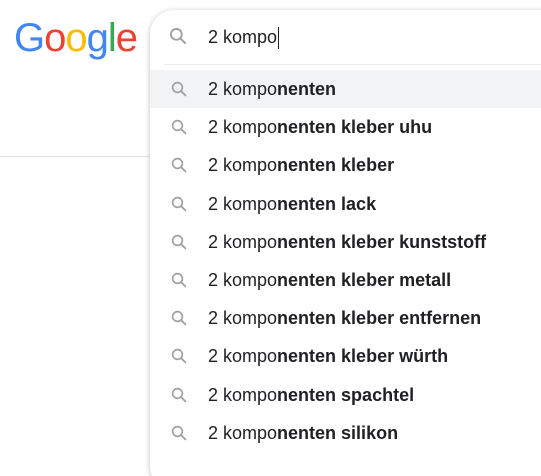 Image resolution: width=541 pixels, height=476 pixels. Describe the element at coordinates (345, 38) in the screenshot. I see `search-input-row: 2 kompo` at that location.